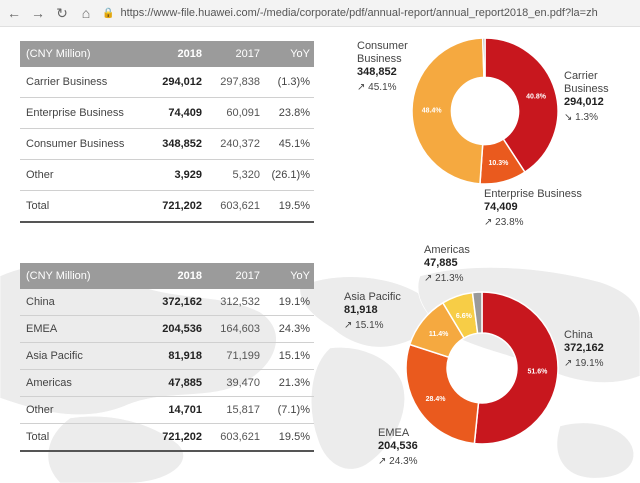 The width and height of the screenshot is (640, 483). What do you see at coordinates (287, 113) in the screenshot?
I see `value-yoy: 23.8%` at bounding box center [287, 113].